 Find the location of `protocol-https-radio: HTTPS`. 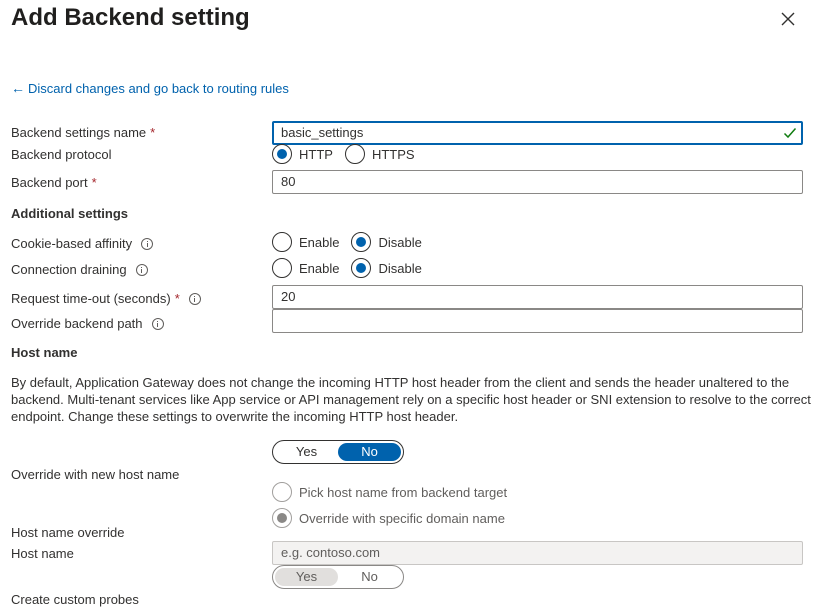

protocol-https-radio: HTTPS is located at coordinates (379, 154).